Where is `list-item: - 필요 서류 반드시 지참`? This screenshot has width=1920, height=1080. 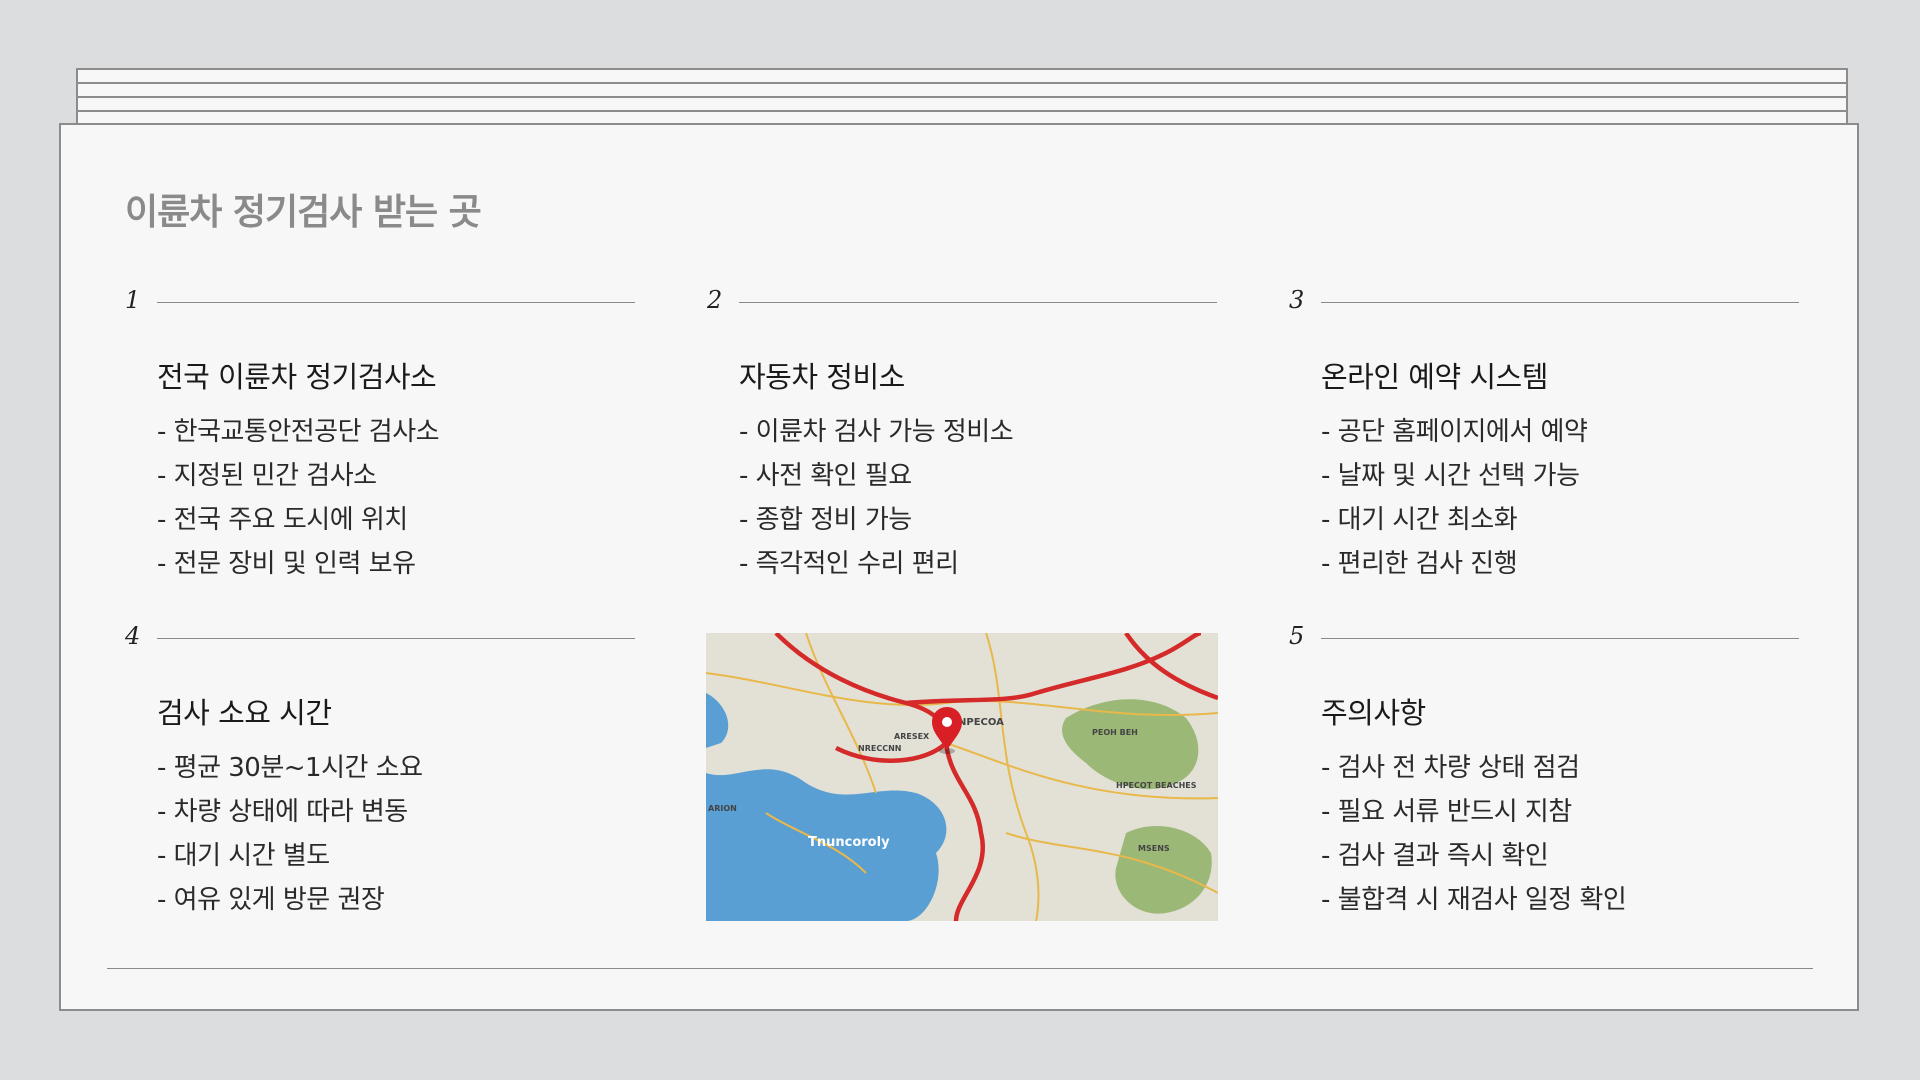
list-item: - 필요 서류 반드시 지참 is located at coordinates (1446, 812).